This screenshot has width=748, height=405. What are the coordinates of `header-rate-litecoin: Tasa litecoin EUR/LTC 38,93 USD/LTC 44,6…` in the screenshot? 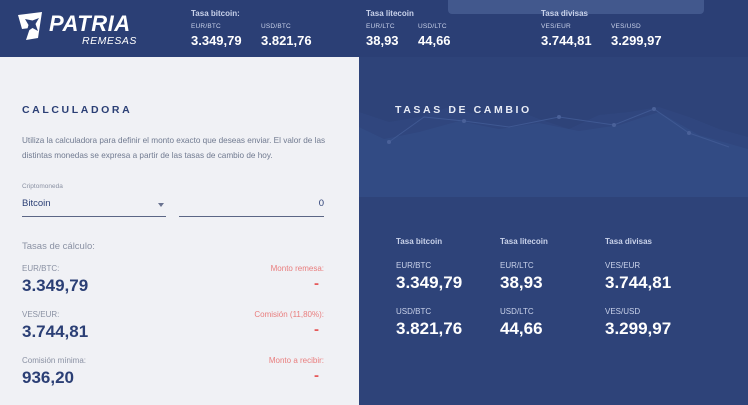 It's located at (408, 28).